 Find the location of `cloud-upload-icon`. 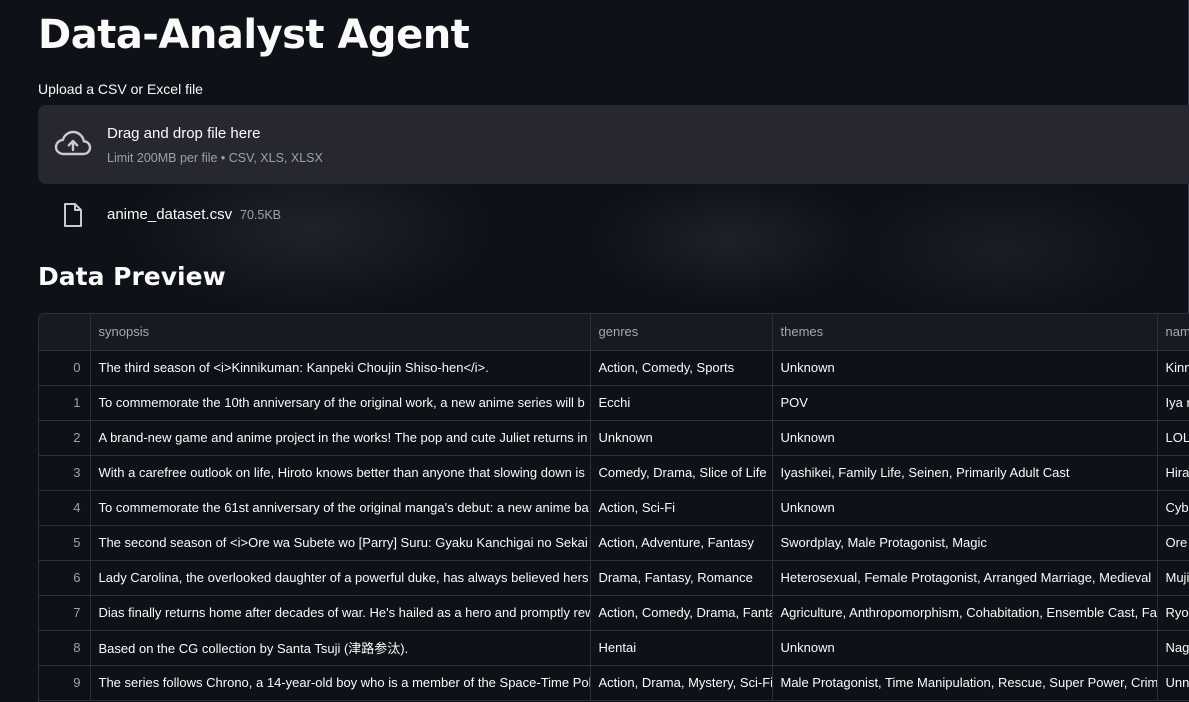

cloud-upload-icon is located at coordinates (73, 143).